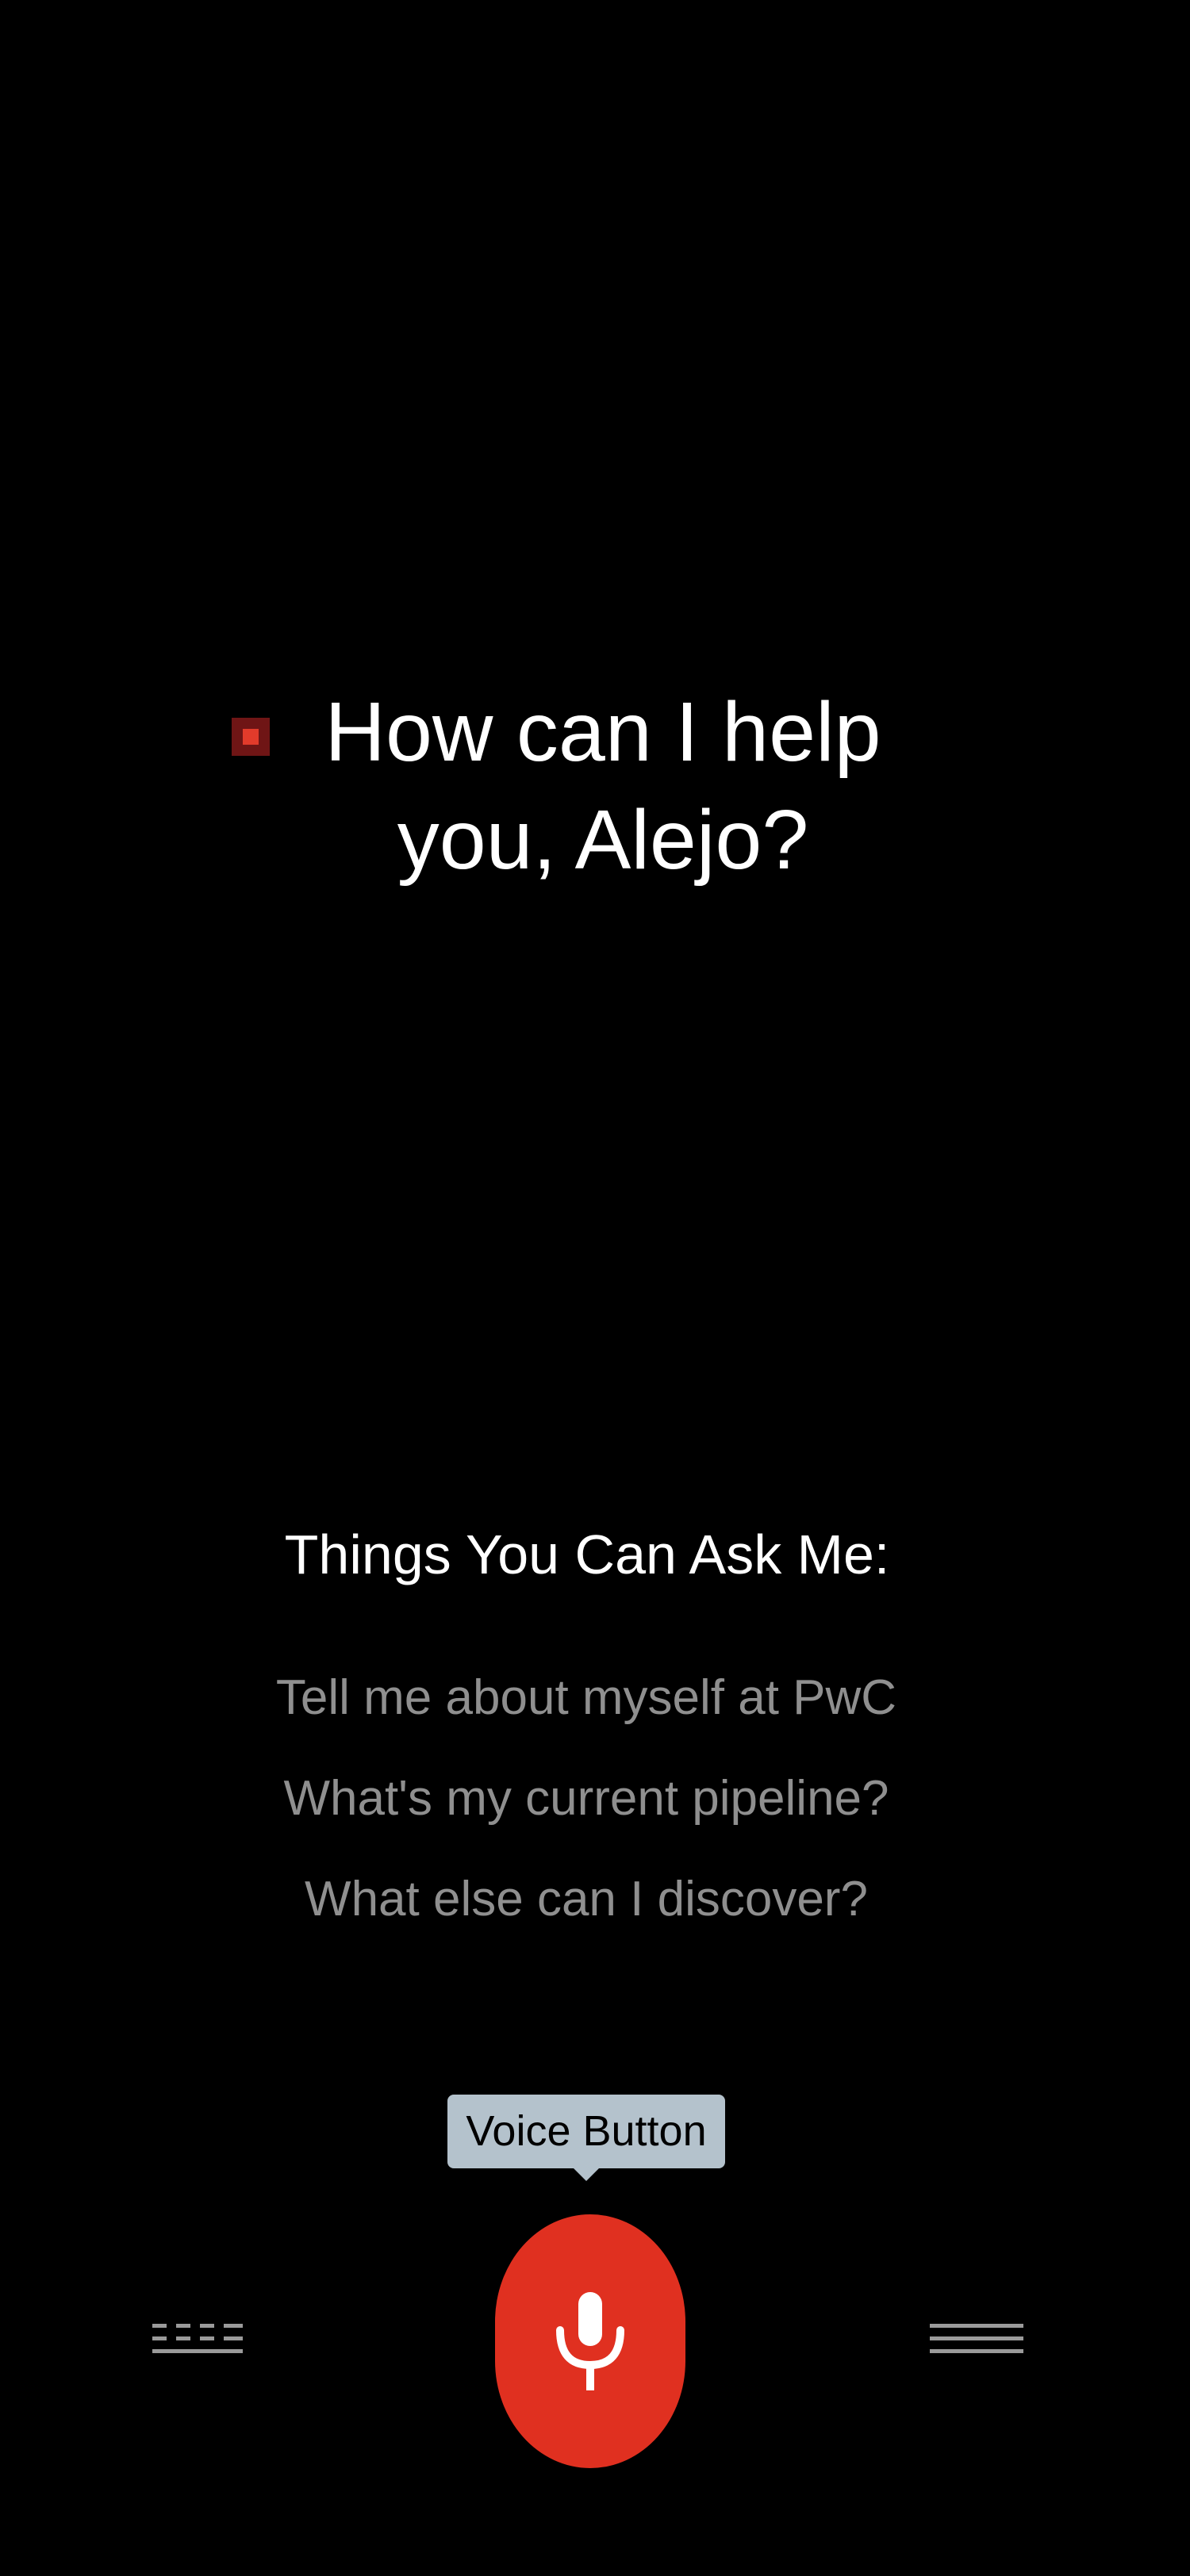 This screenshot has width=1190, height=2576. I want to click on greeting-section: How can I help you, Alejo?, so click(595, 781).